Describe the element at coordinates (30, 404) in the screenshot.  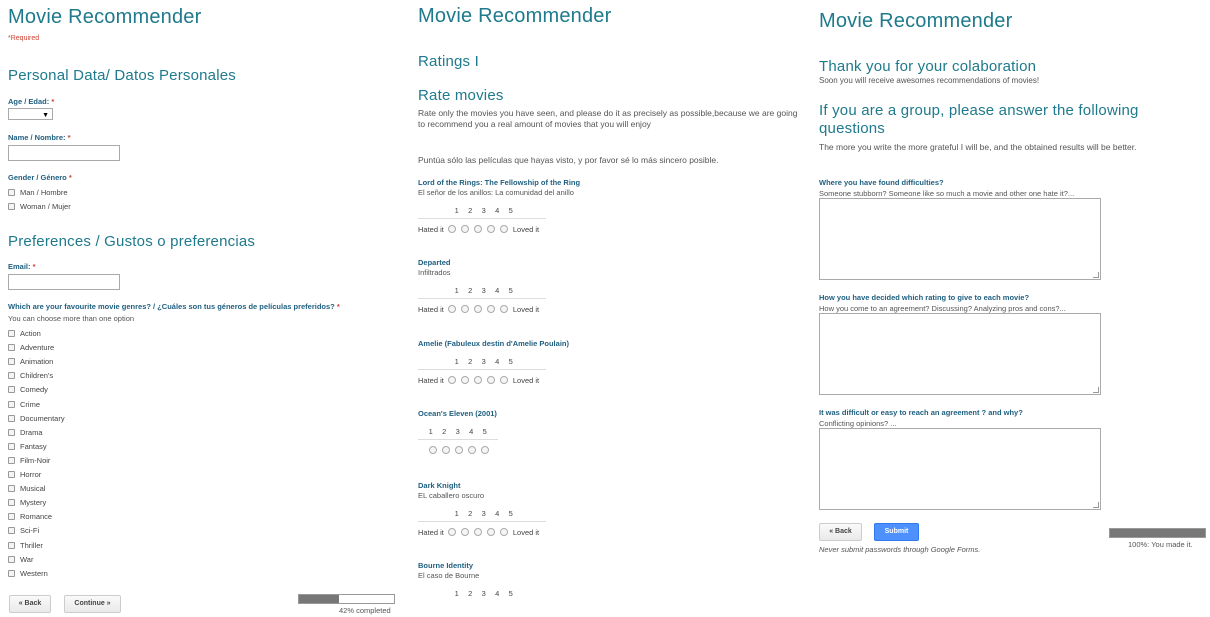
I see `genre-label: Crime` at that location.